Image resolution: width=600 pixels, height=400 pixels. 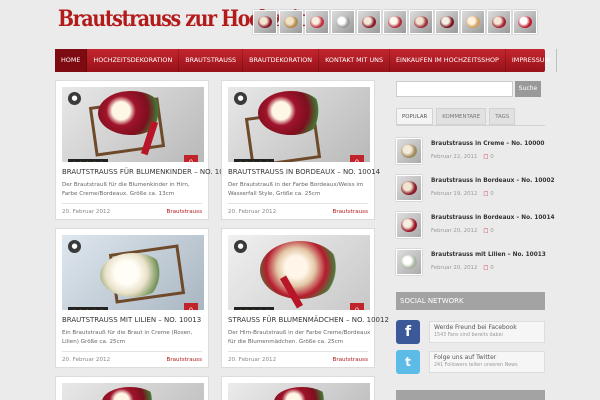 I want to click on header-thumbnail-strip, so click(x=395, y=22).